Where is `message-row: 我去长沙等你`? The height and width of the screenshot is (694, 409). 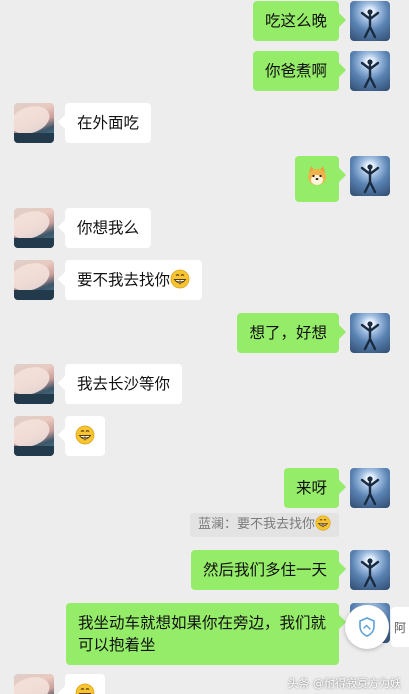 message-row: 我去长沙等你 is located at coordinates (98, 384).